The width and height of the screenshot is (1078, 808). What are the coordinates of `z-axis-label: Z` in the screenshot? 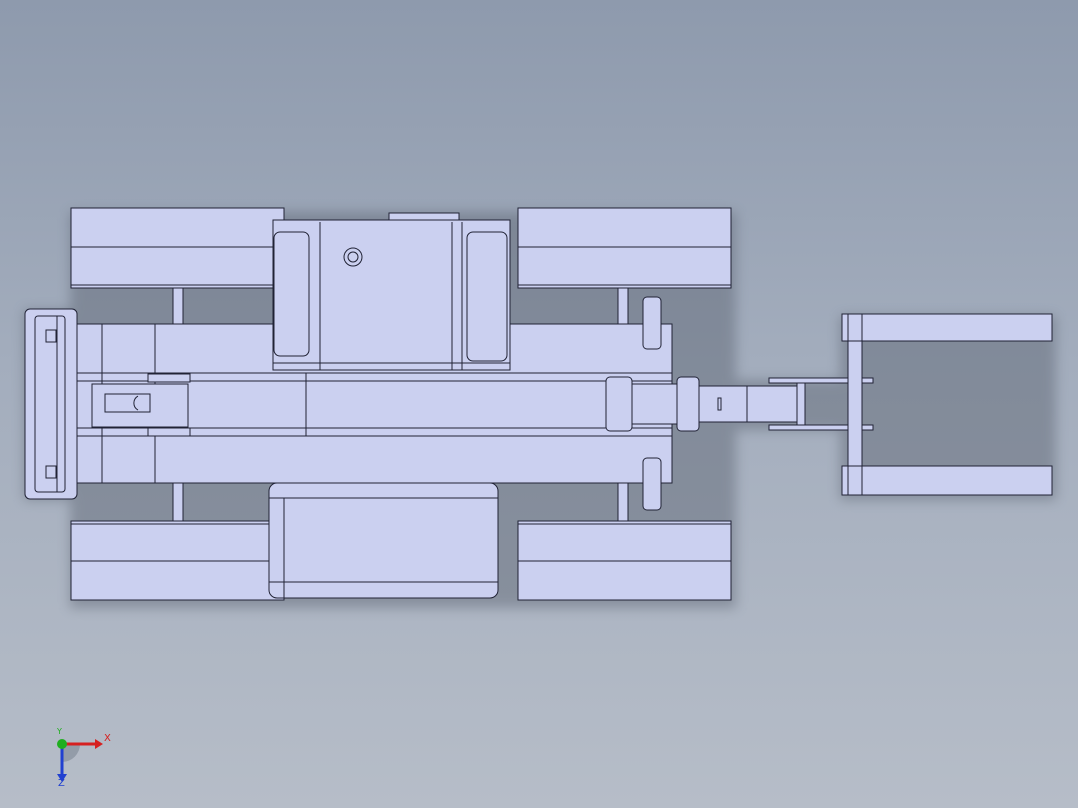 It's located at (61, 783).